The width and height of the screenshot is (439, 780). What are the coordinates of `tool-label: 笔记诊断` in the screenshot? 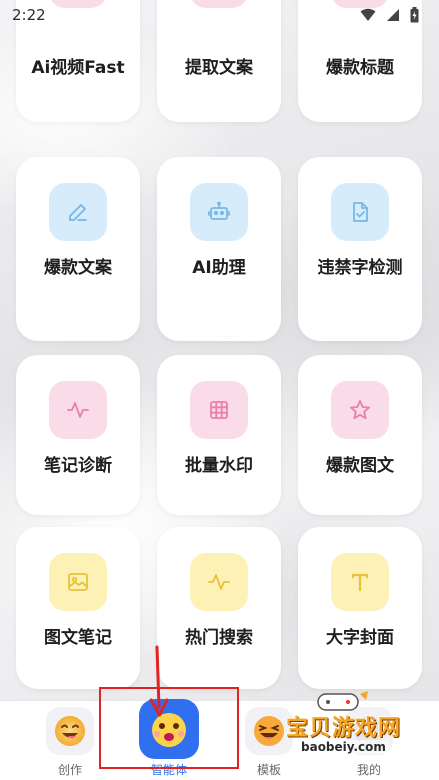 It's located at (78, 466).